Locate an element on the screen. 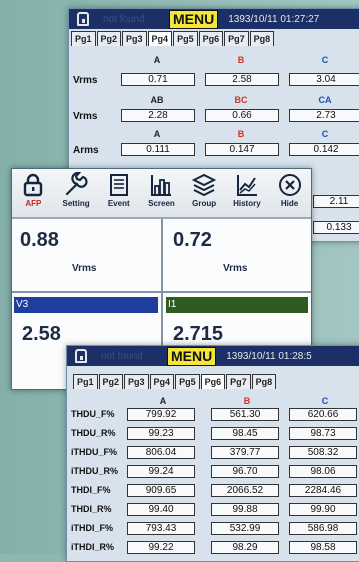 This screenshot has width=359, height=562. panel-value: 2.715 is located at coordinates (198, 334).